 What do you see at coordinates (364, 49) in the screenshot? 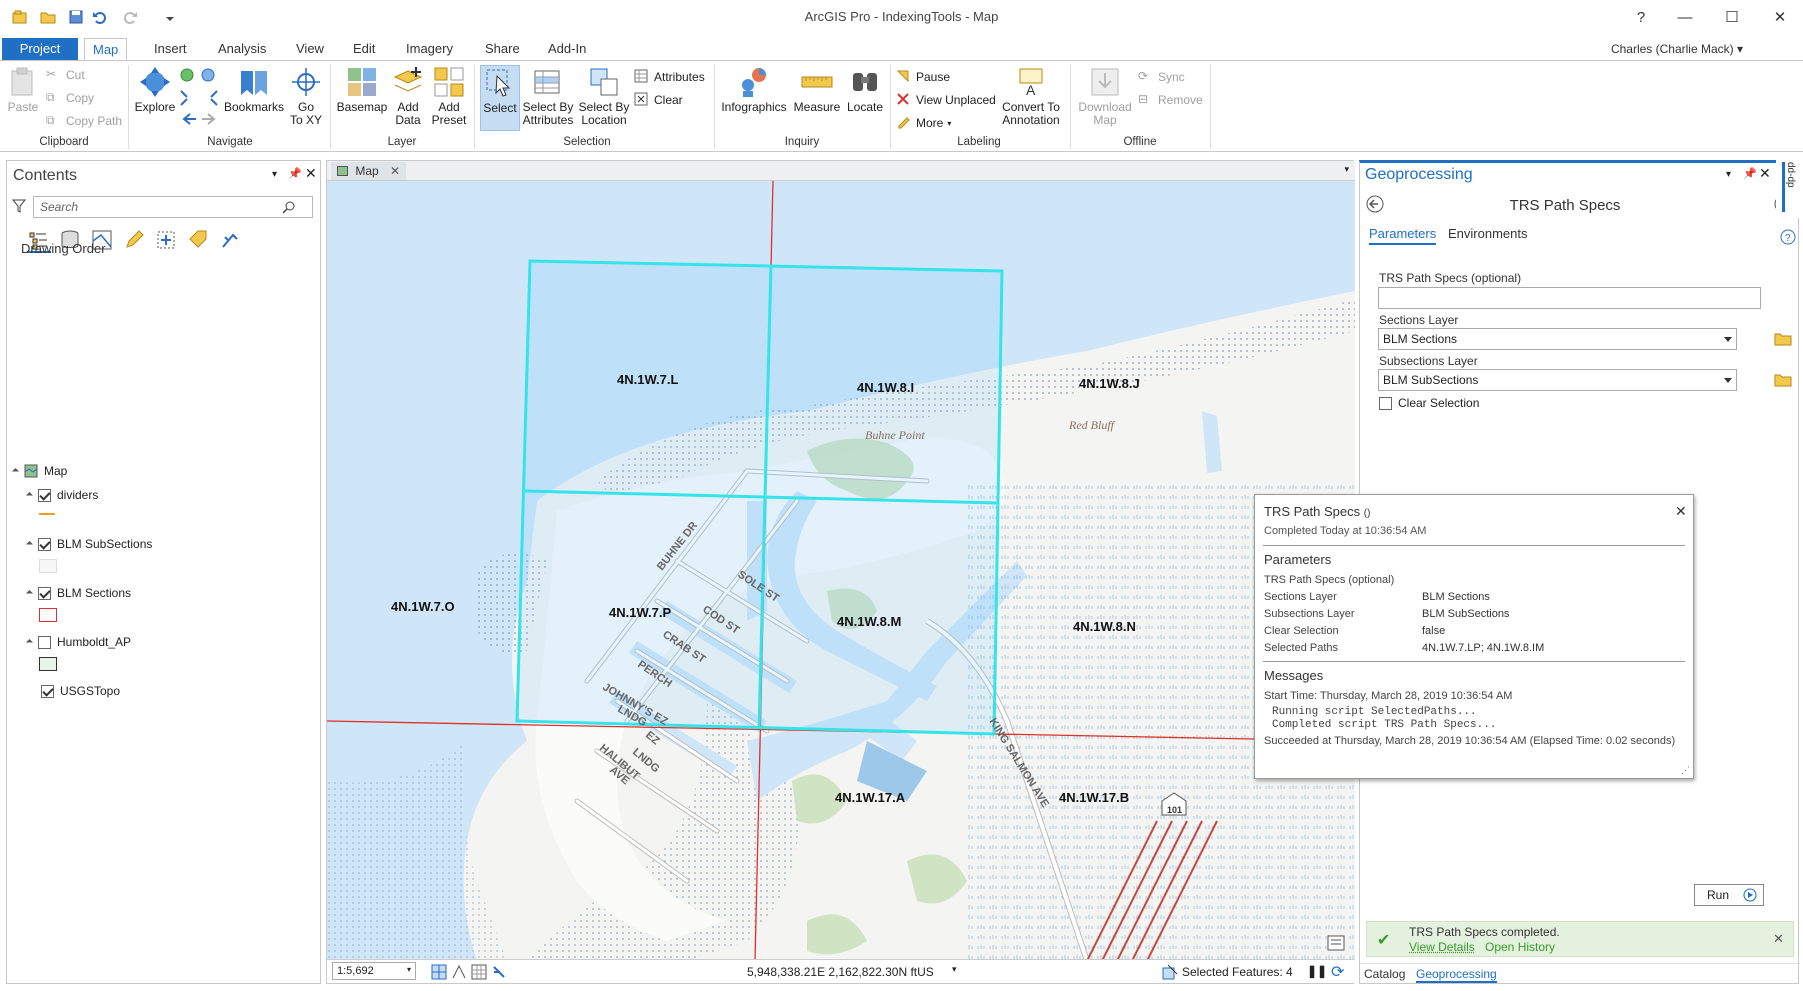
I see `tab-edit: Edit` at bounding box center [364, 49].